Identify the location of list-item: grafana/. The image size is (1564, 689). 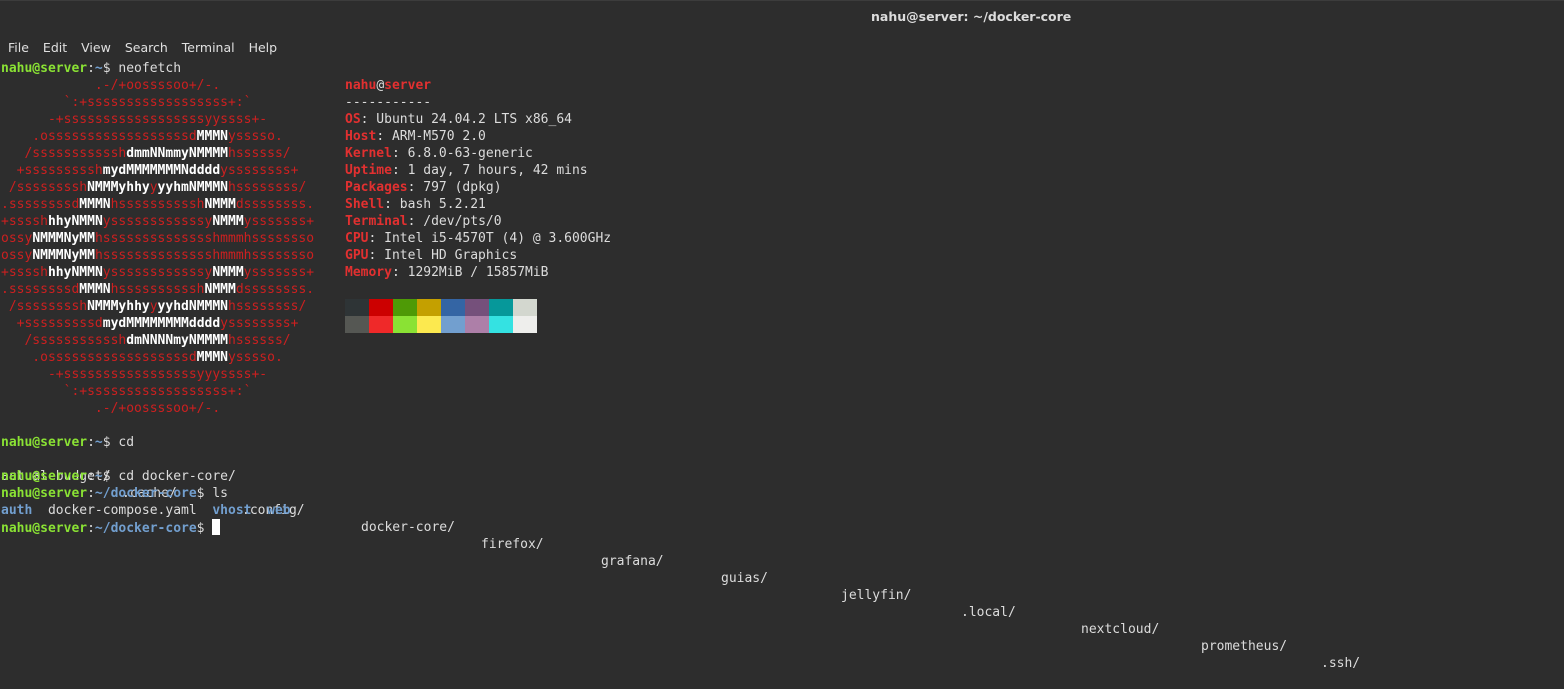
(632, 561).